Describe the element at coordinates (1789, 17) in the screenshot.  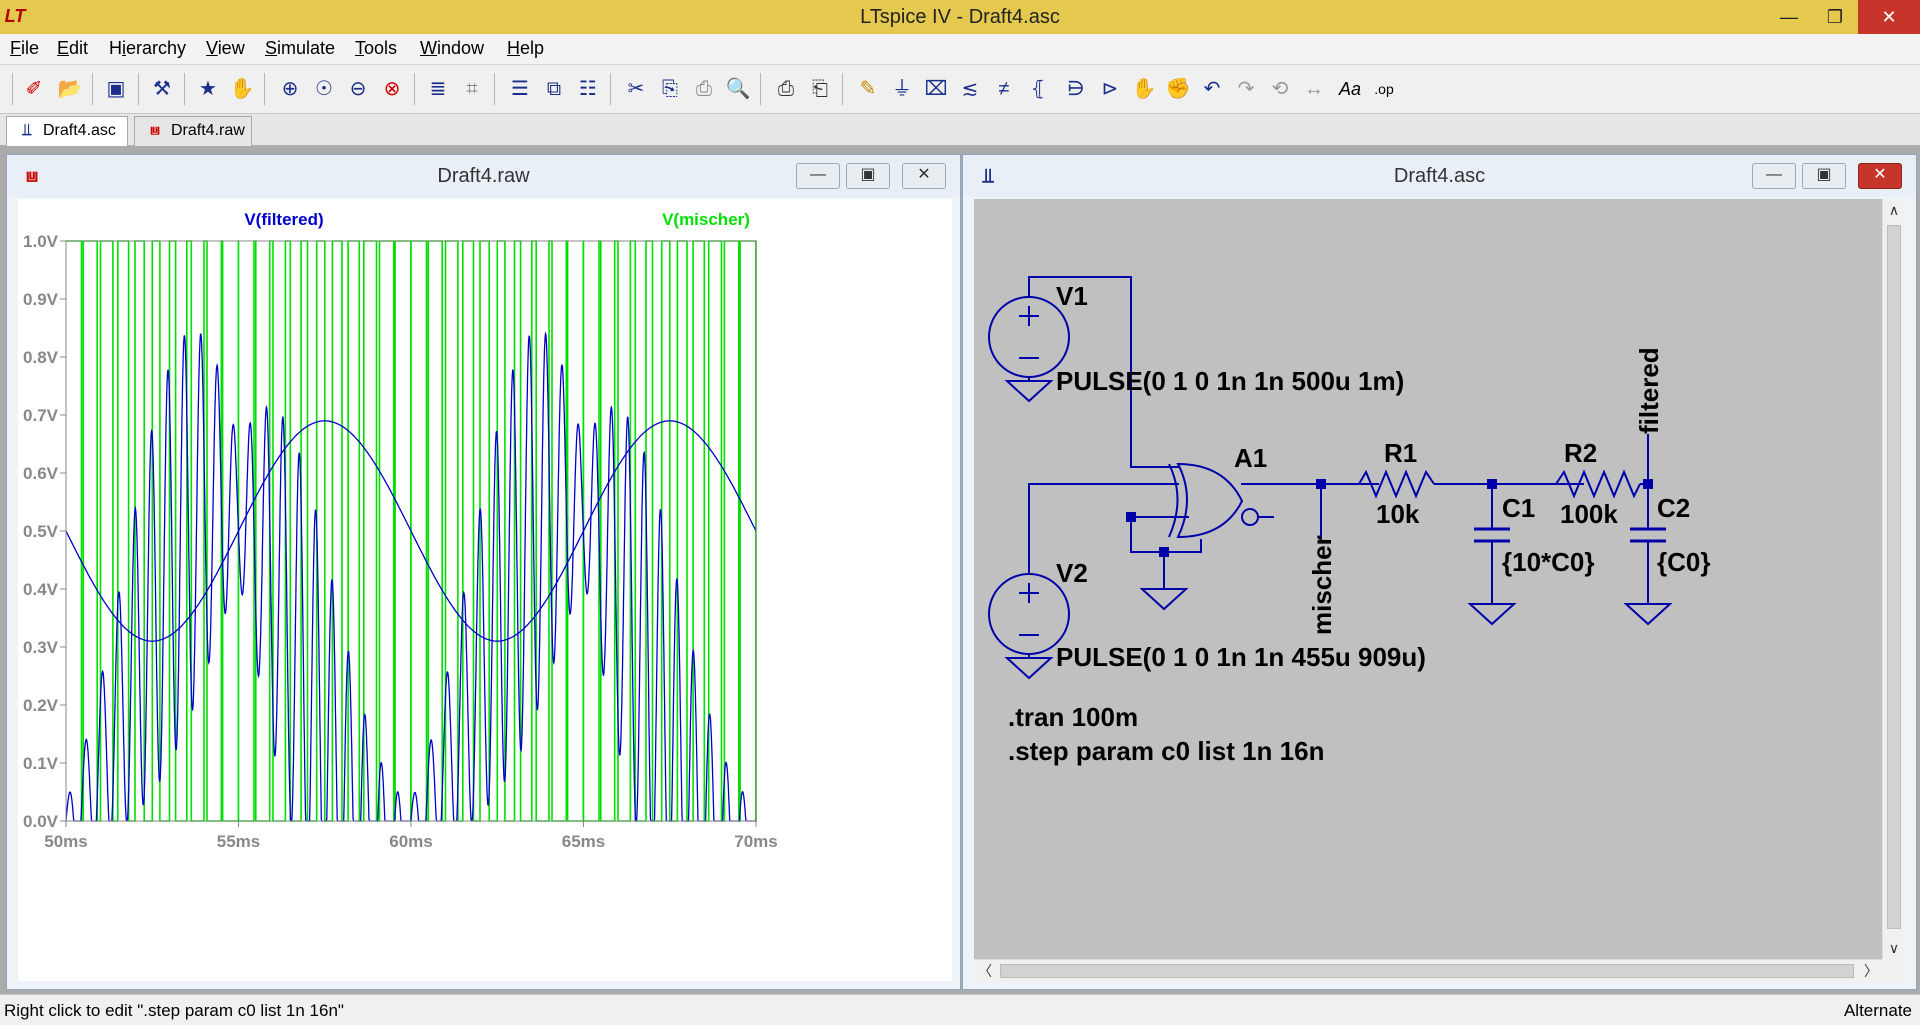
I see `minimize-button: —` at that location.